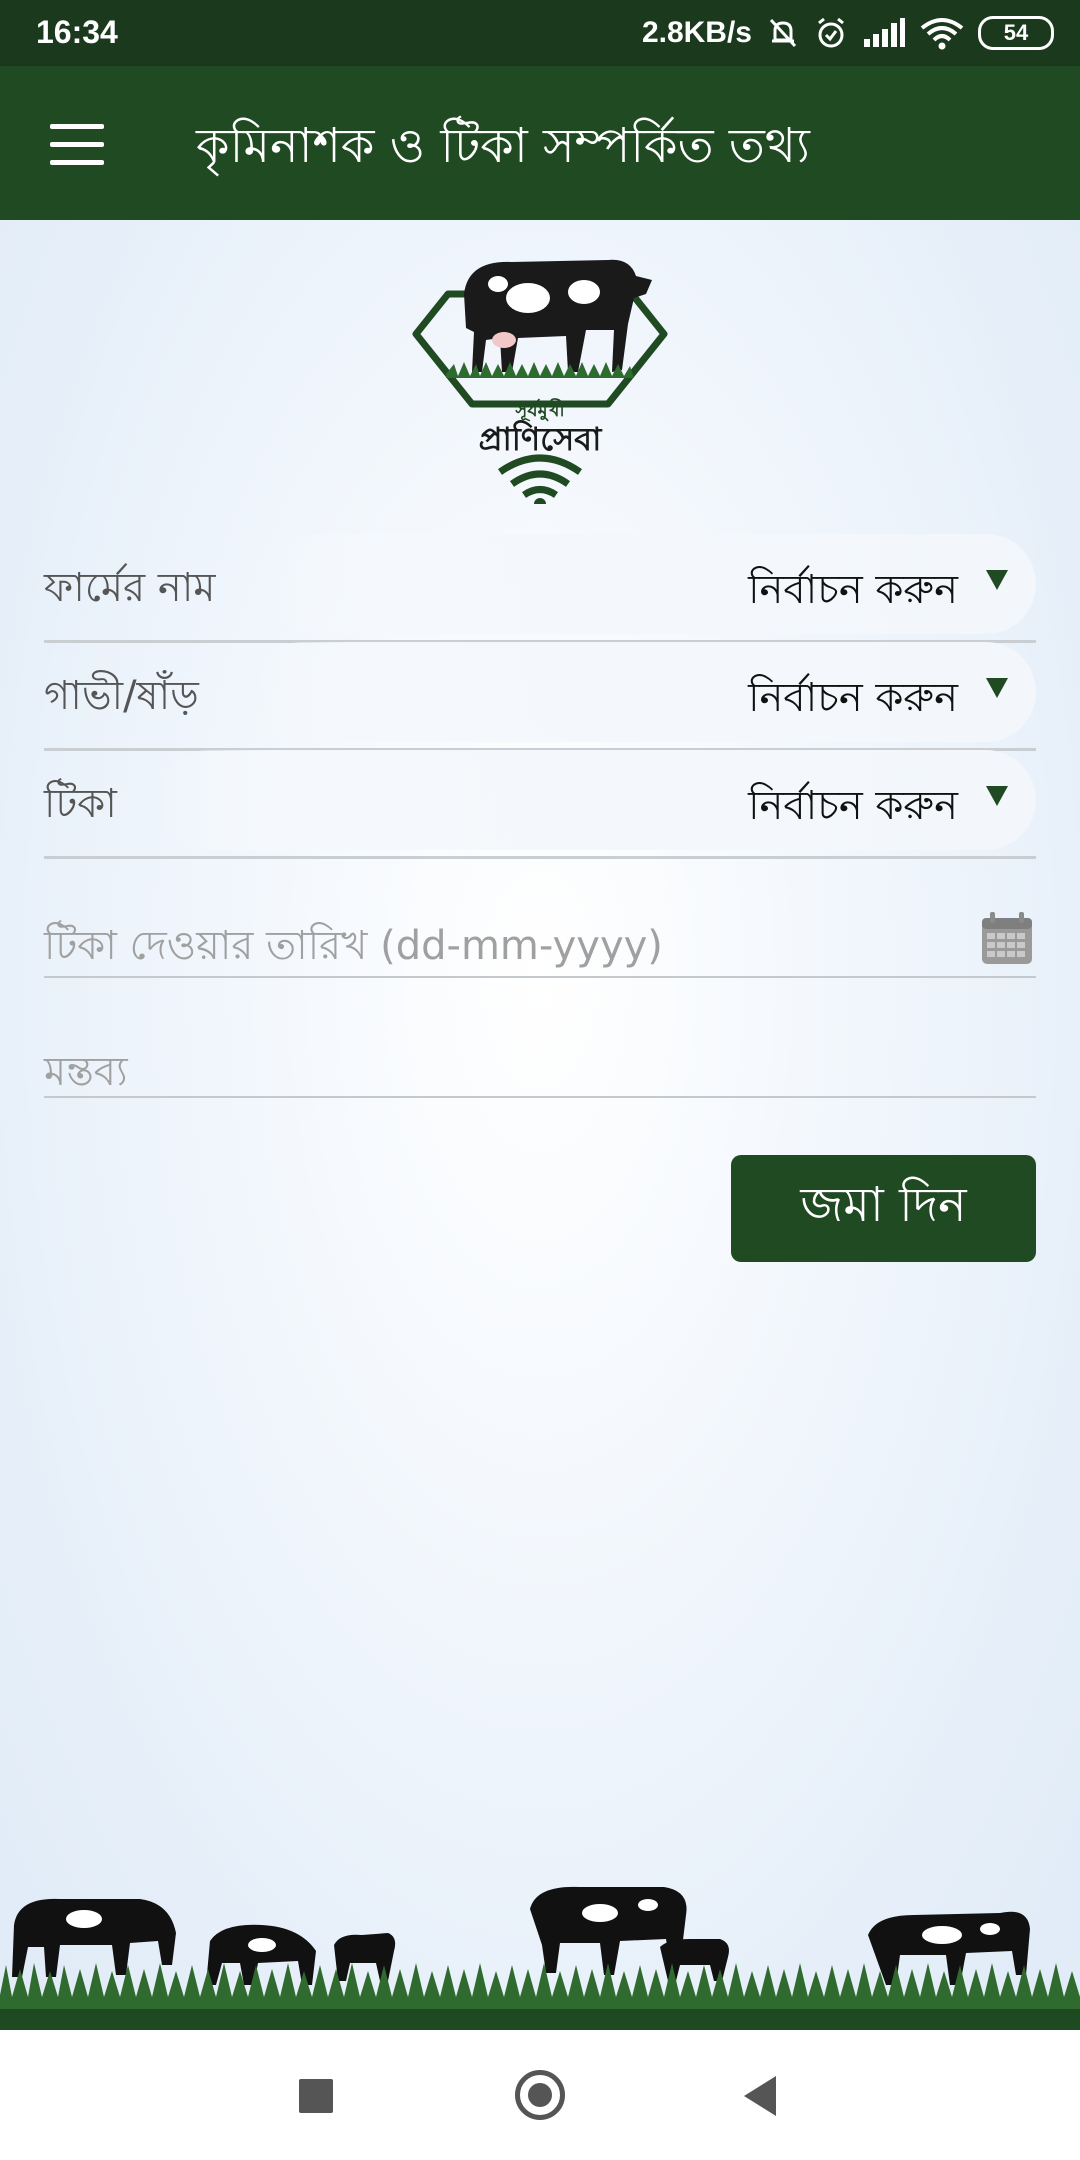 This screenshot has height=2160, width=1080. What do you see at coordinates (540, 381) in the screenshot?
I see `brand-logo: সূর্যমুখী প্রাণিসেবা` at bounding box center [540, 381].